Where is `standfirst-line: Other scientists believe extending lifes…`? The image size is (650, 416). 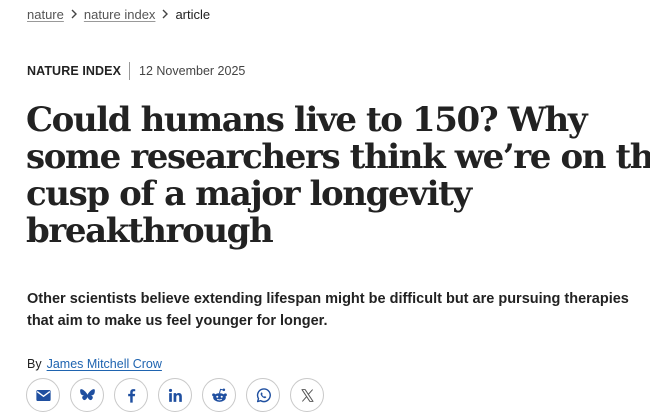
standfirst-line: Other scientists believe extending lifes… is located at coordinates (328, 299).